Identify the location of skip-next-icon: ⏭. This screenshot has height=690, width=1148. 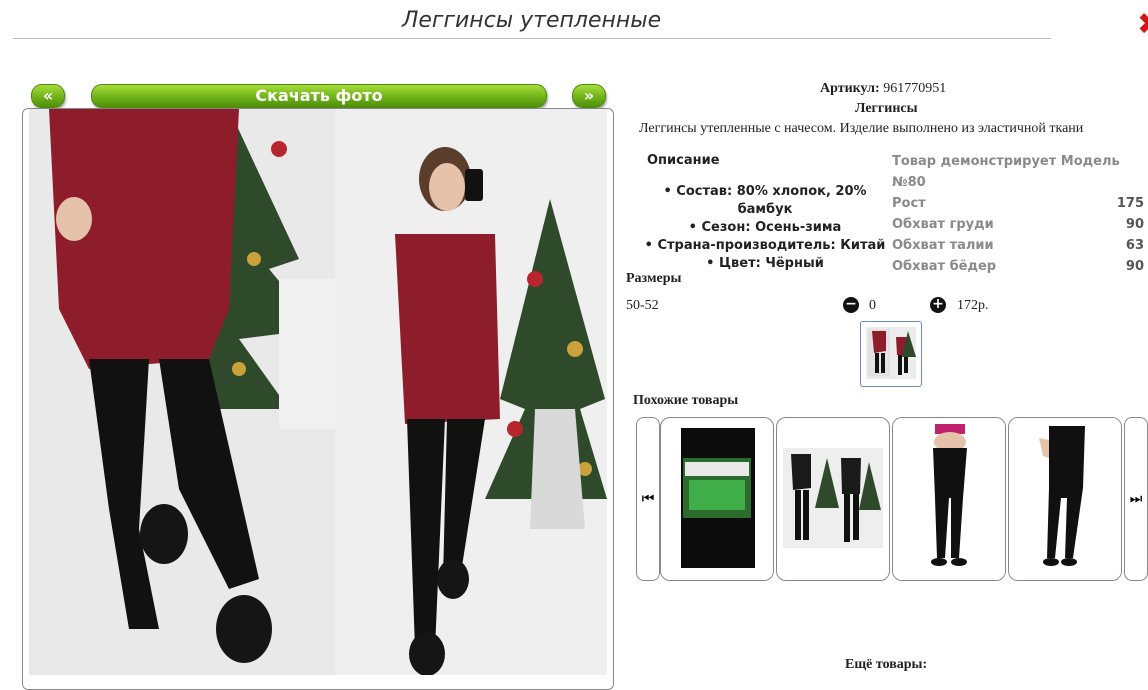
(1136, 499).